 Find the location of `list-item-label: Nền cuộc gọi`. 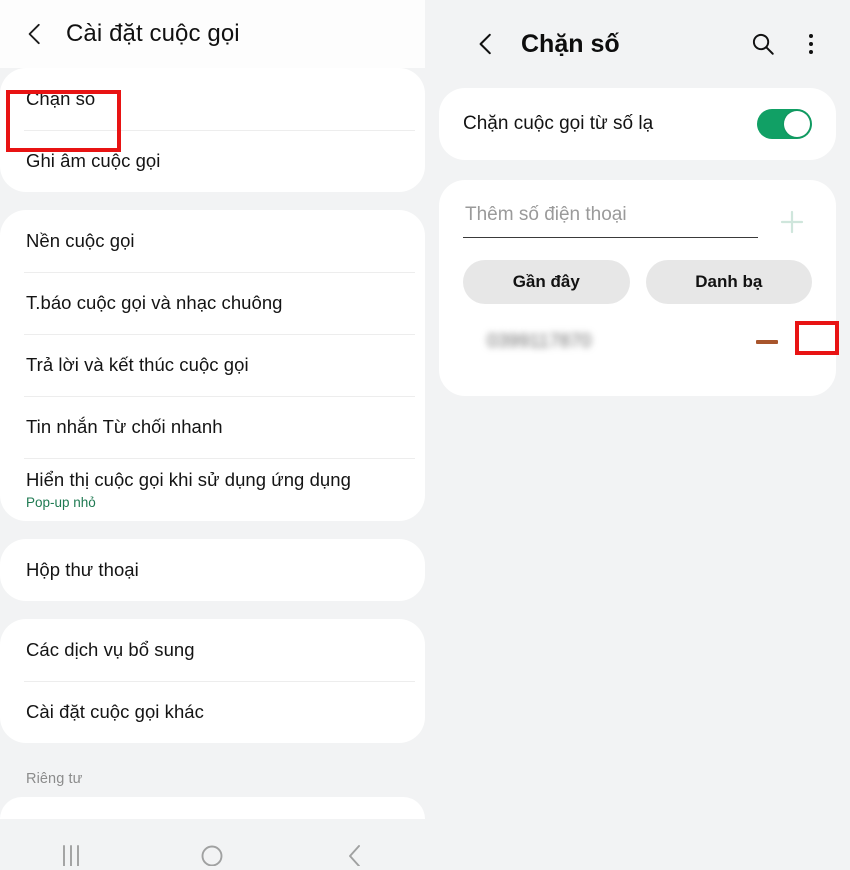

list-item-label: Nền cuộc gọi is located at coordinates (80, 240).